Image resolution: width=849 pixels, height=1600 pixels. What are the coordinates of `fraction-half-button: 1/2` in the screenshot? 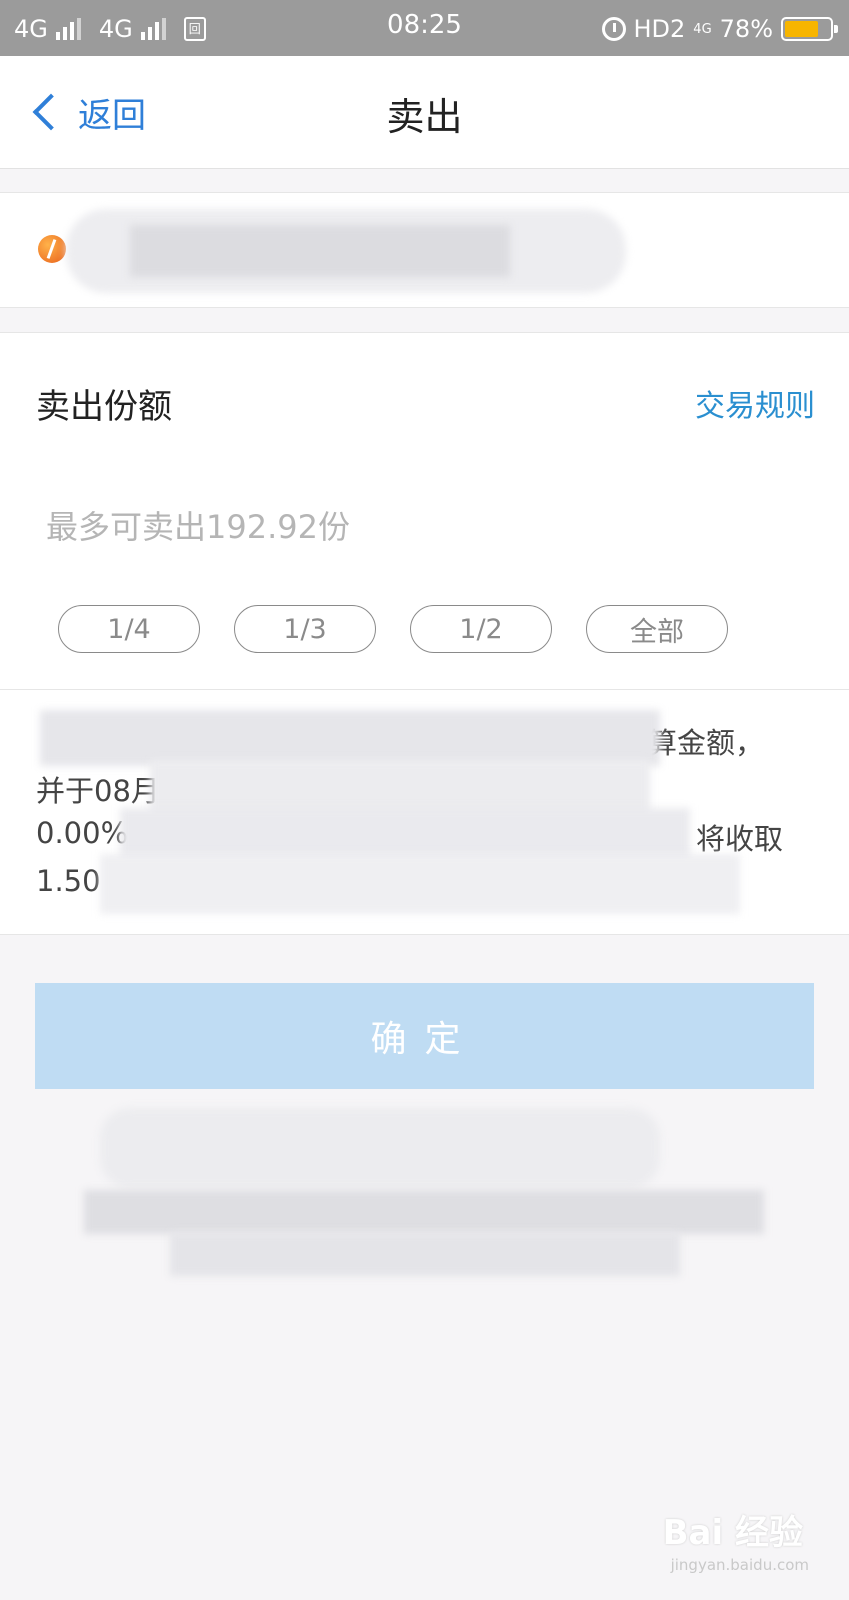 It's located at (481, 629).